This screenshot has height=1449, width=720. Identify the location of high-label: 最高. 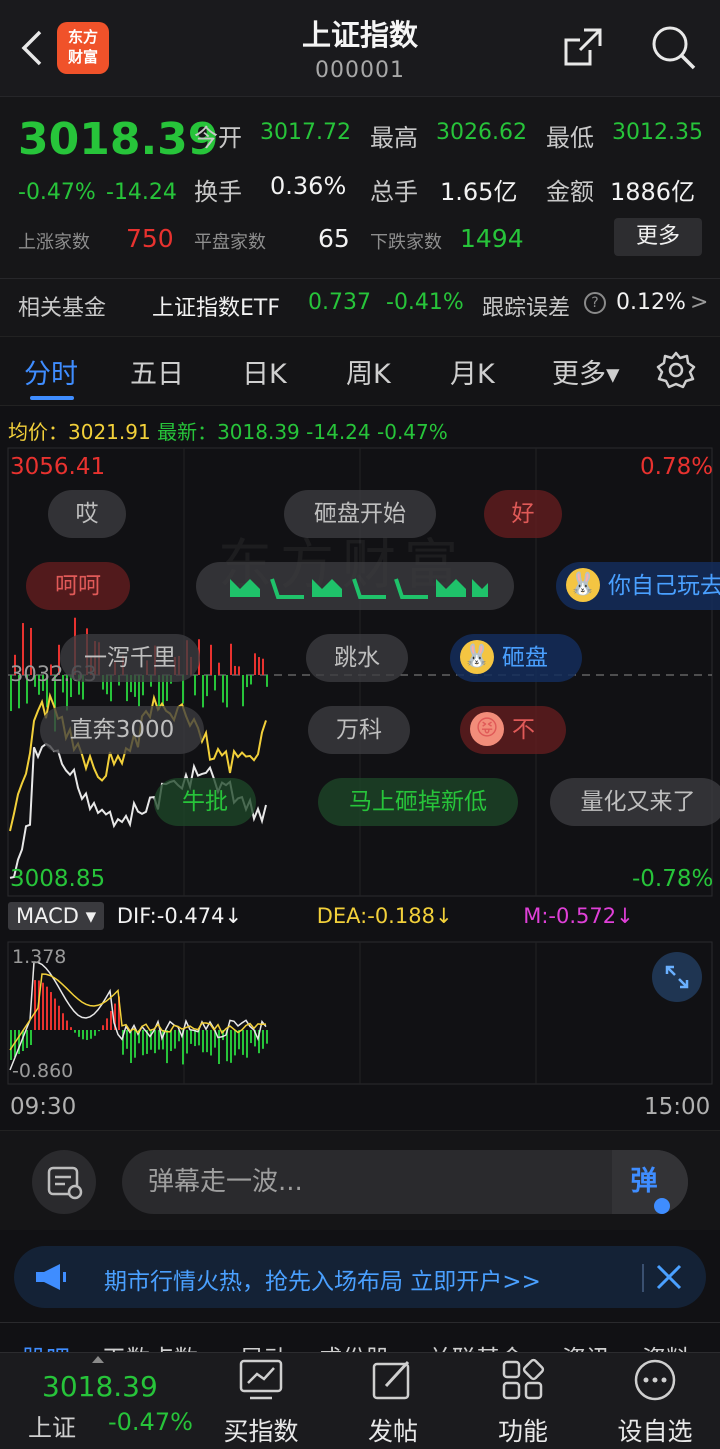
(394, 138).